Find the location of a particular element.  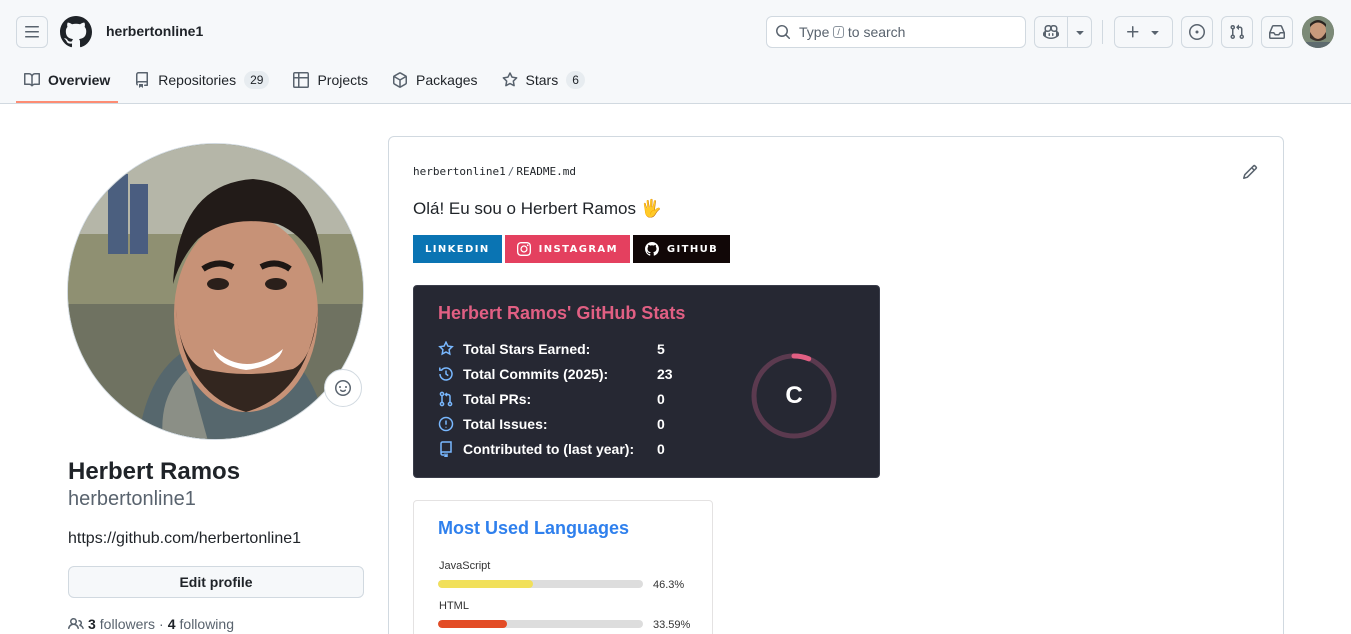

pull-request-icon is located at coordinates (446, 399).